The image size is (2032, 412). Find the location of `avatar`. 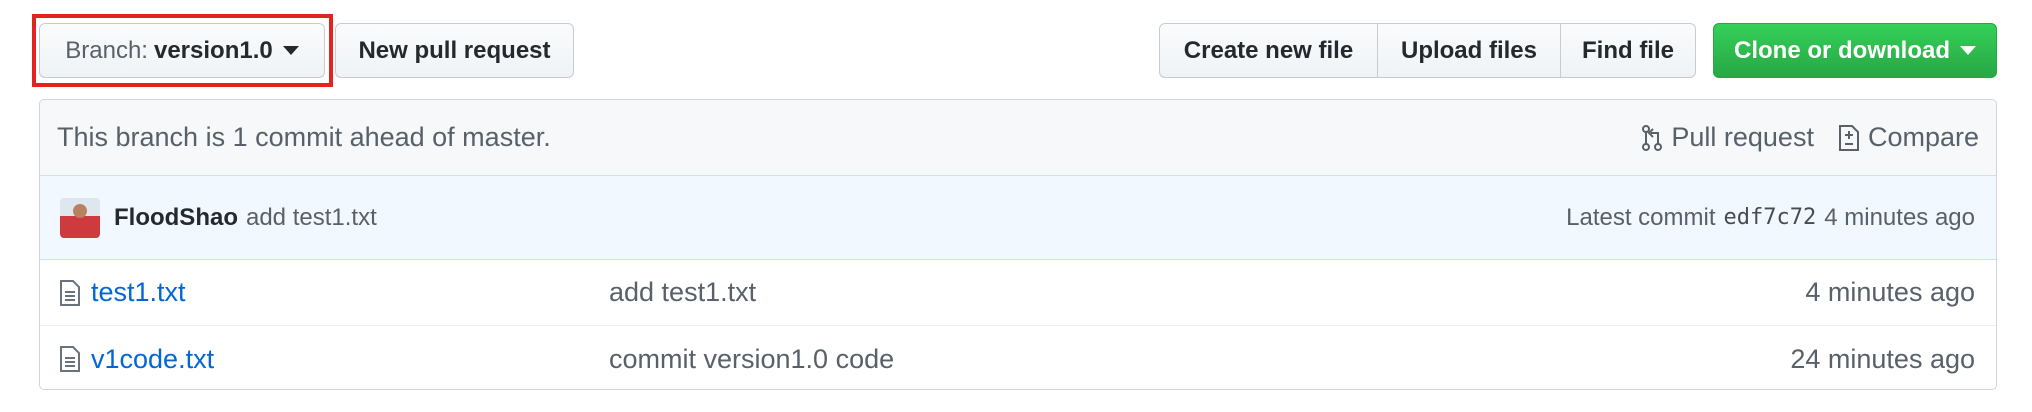

avatar is located at coordinates (80, 217).